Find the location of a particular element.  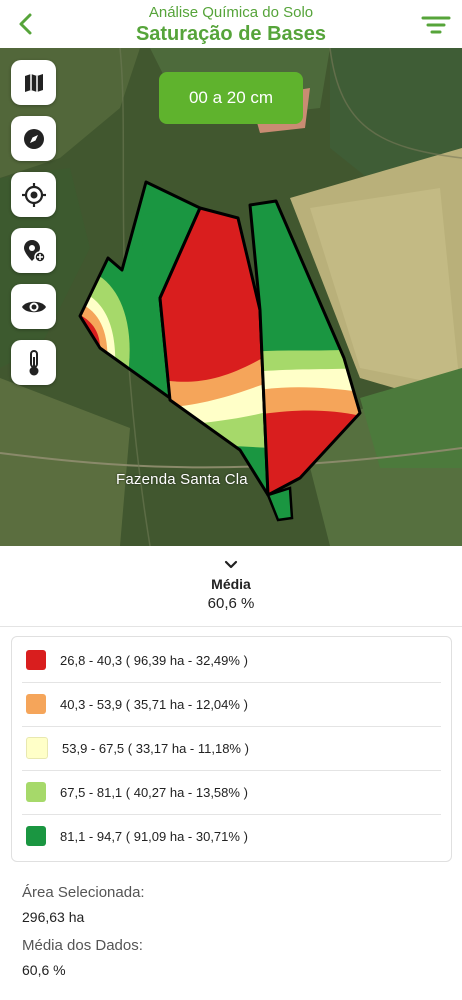

page-title: Saturação de Bases is located at coordinates (231, 34).